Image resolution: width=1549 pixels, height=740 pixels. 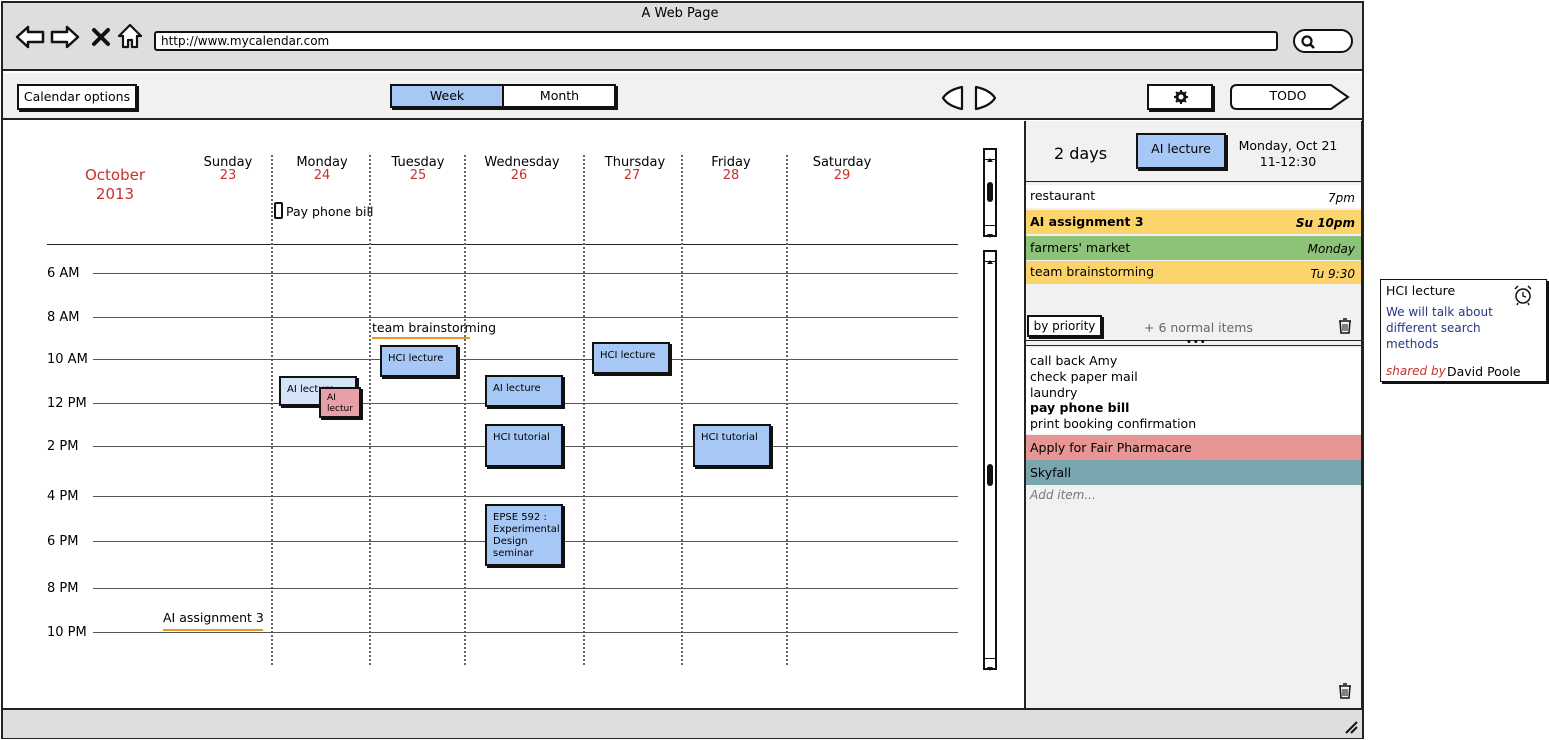 I want to click on priority-item-when: Su 10pm, so click(x=1325, y=223).